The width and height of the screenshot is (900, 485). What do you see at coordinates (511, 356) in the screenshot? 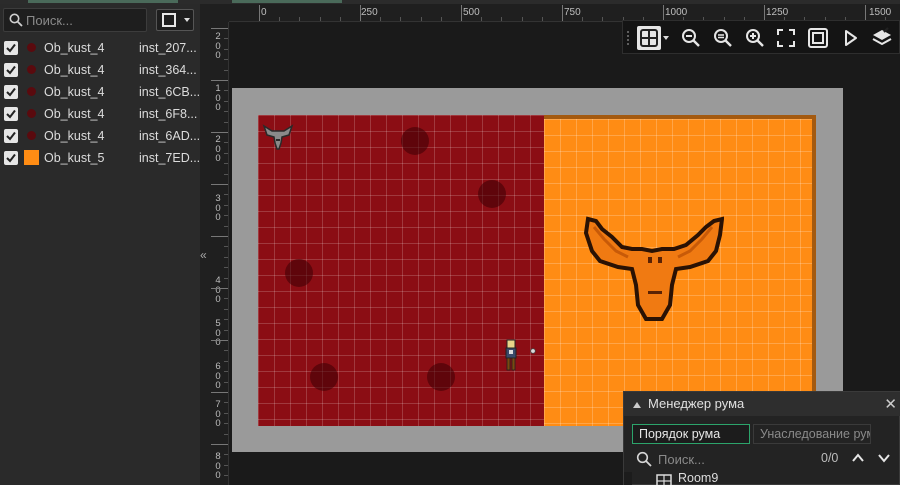
I see `player-sprite` at bounding box center [511, 356].